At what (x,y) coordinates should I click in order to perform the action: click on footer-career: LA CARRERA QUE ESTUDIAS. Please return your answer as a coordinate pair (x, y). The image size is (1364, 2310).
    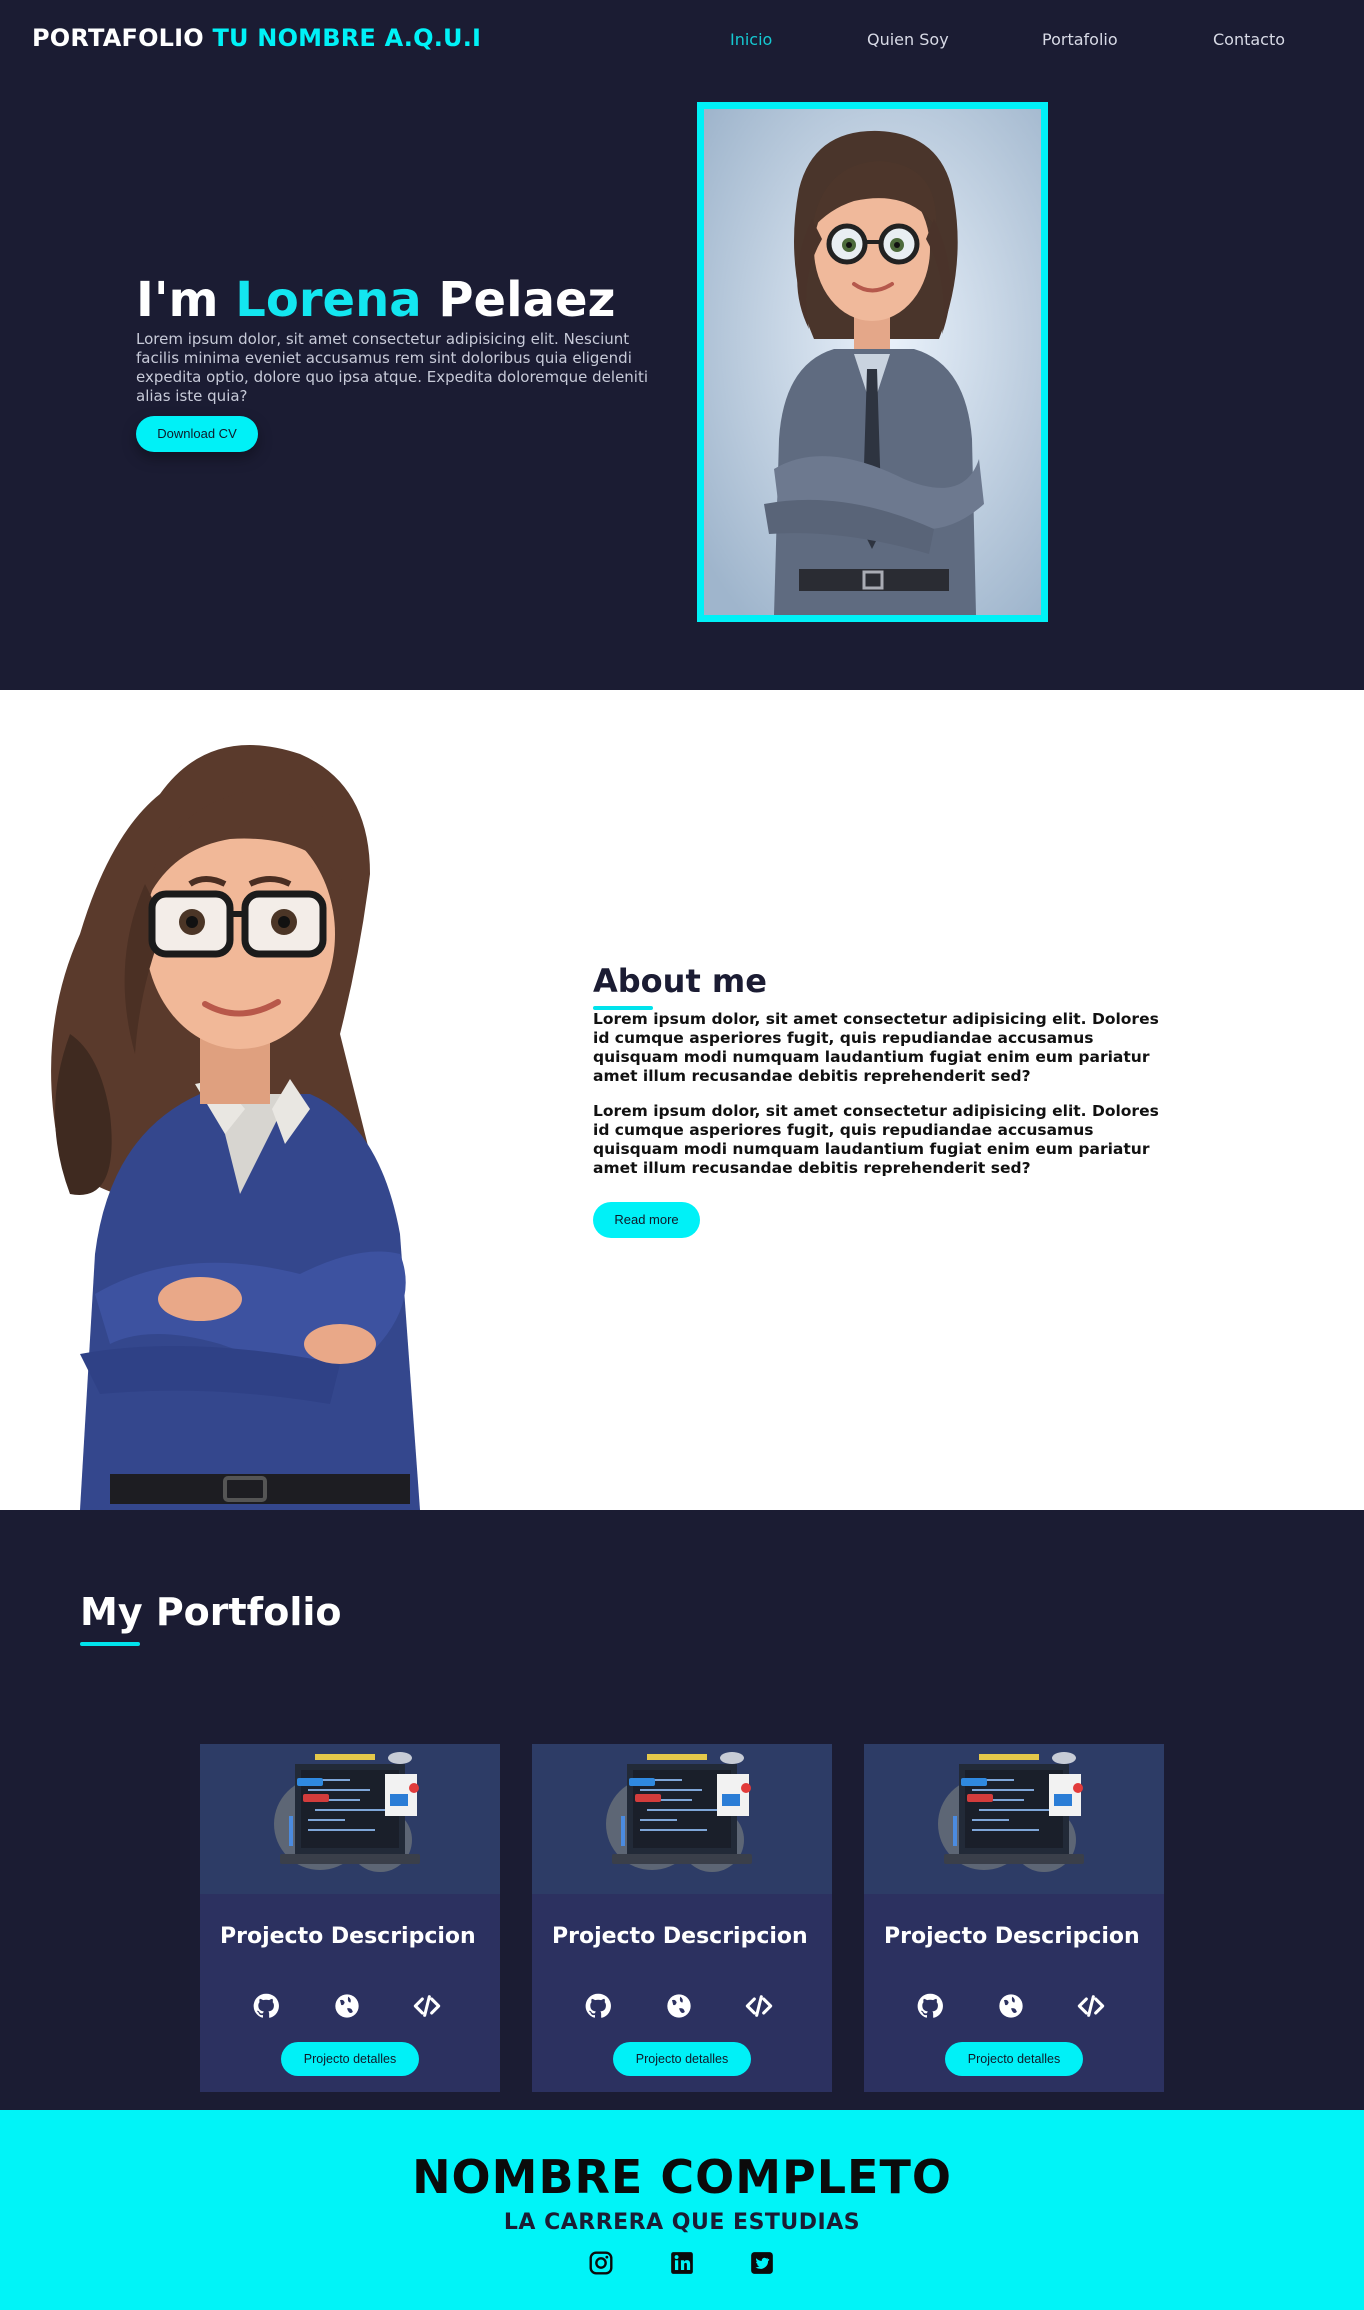
    Looking at the image, I should click on (682, 2222).